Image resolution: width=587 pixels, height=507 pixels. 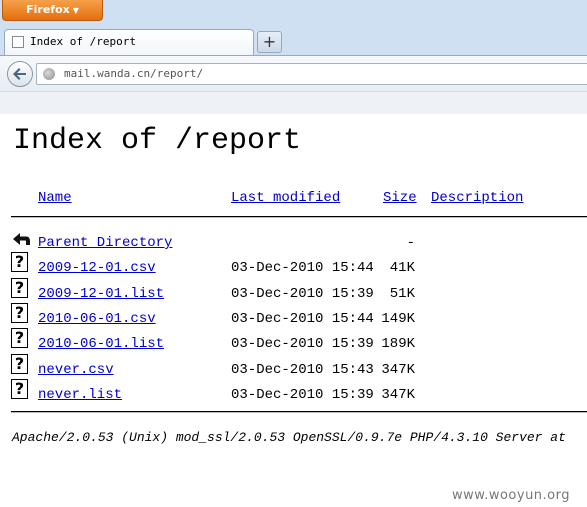 What do you see at coordinates (55, 198) in the screenshot?
I see `sort-by-name-link: Name` at bounding box center [55, 198].